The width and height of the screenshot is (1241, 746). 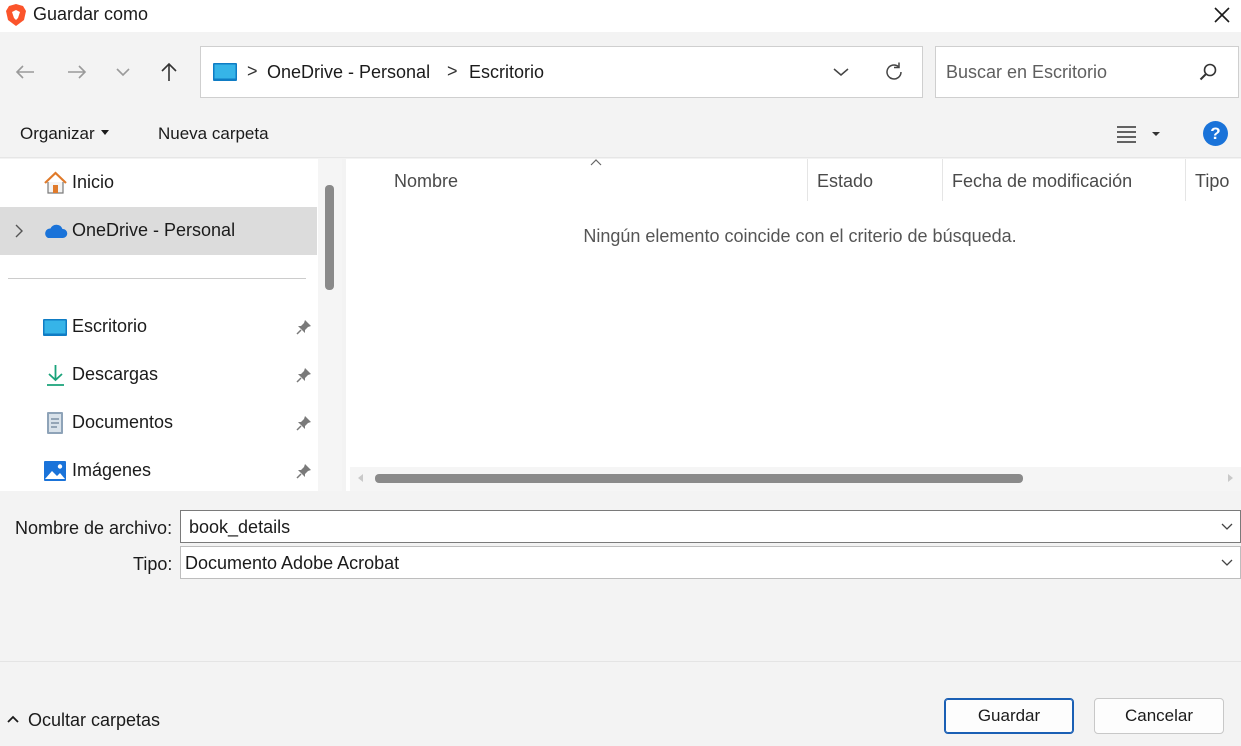 What do you see at coordinates (1009, 716) in the screenshot?
I see `save-button: Guardar` at bounding box center [1009, 716].